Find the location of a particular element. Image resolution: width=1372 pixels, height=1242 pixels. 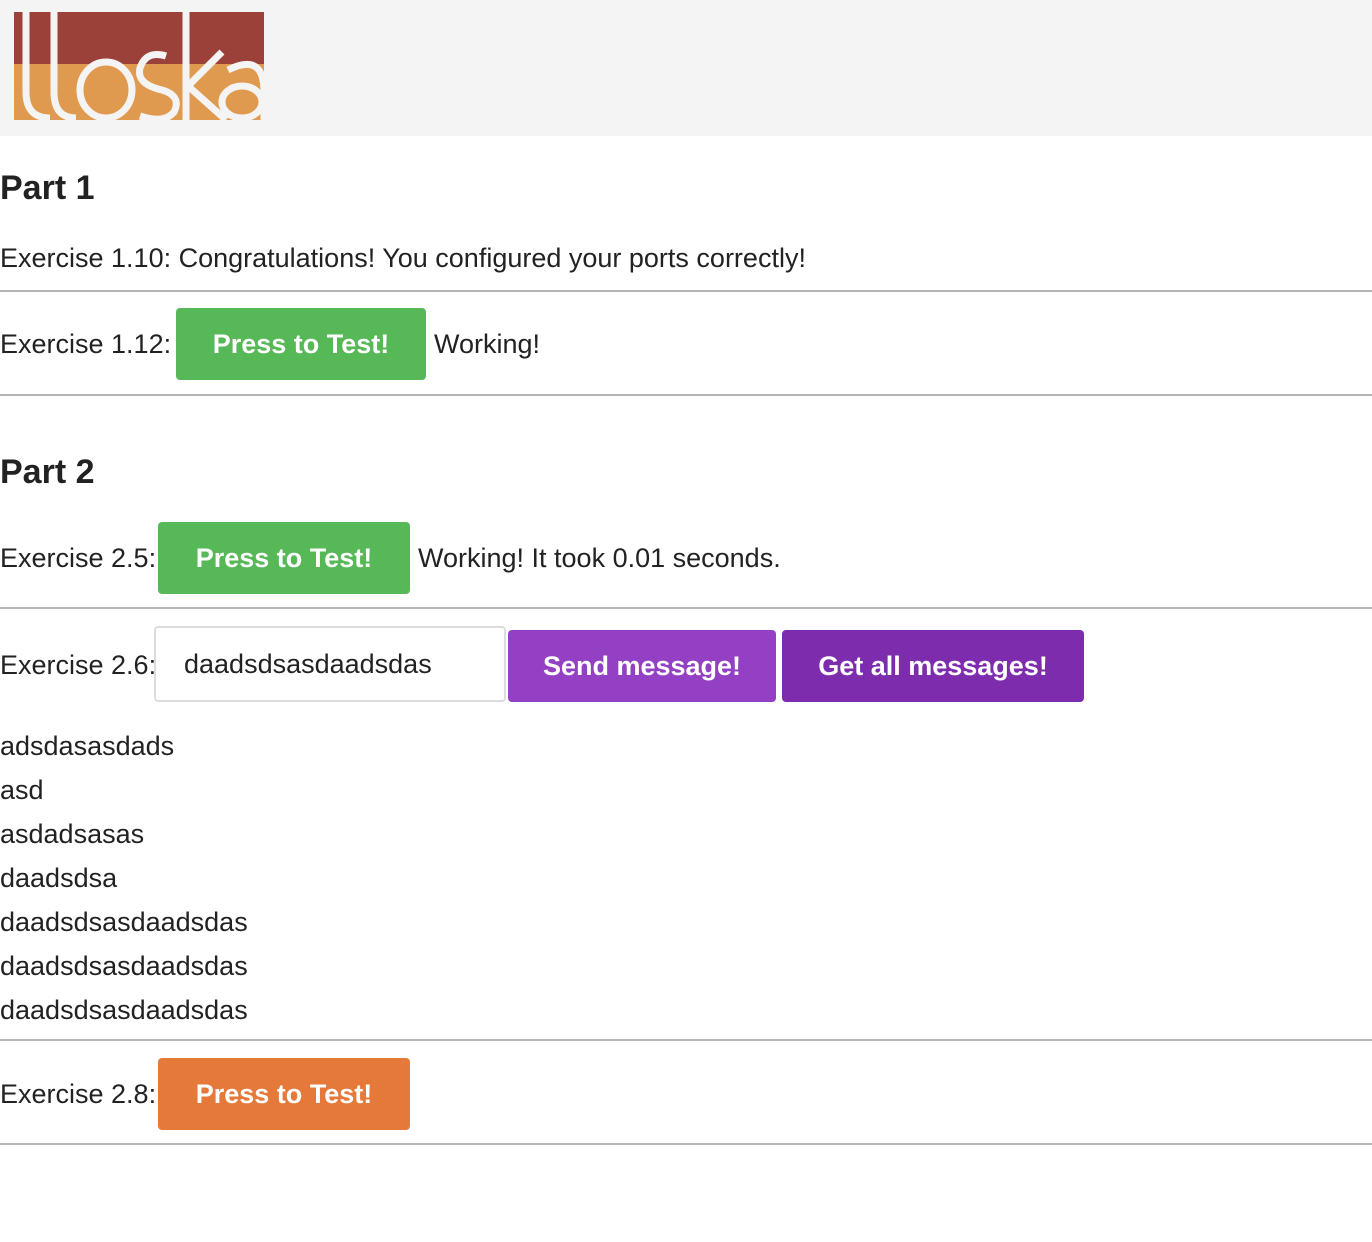

message-input is located at coordinates (330, 664).